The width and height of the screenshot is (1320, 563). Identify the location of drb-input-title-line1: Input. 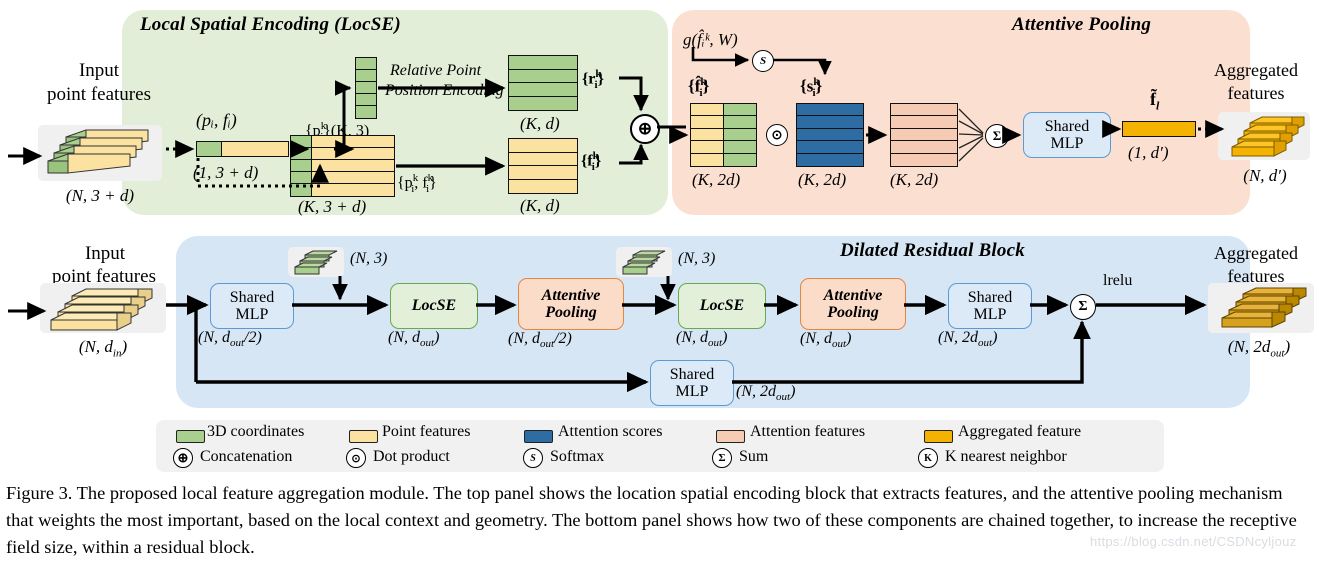
(105, 253).